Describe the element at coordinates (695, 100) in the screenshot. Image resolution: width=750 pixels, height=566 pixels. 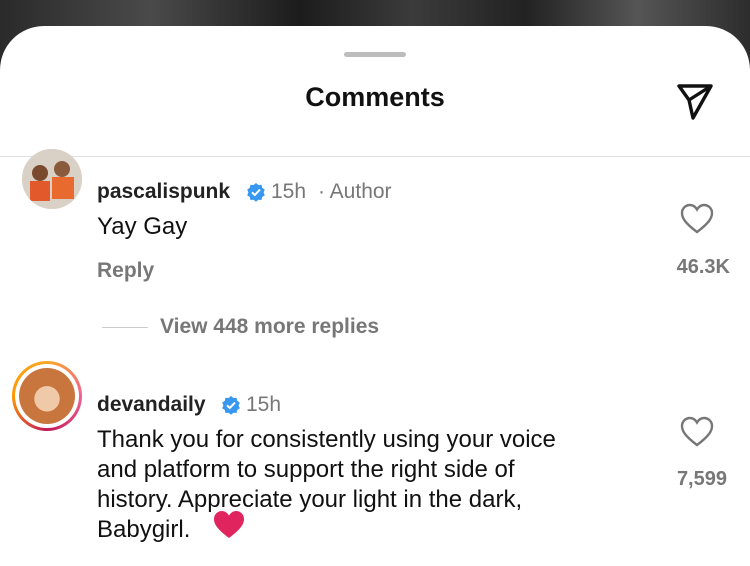
I see `send-icon` at that location.